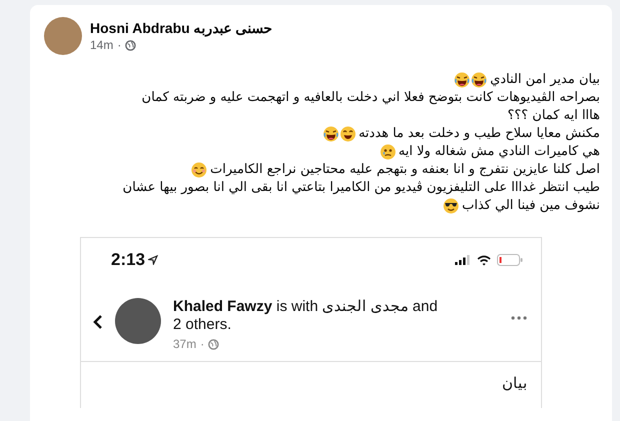  What do you see at coordinates (514, 383) in the screenshot?
I see `post-text: بيان` at bounding box center [514, 383].